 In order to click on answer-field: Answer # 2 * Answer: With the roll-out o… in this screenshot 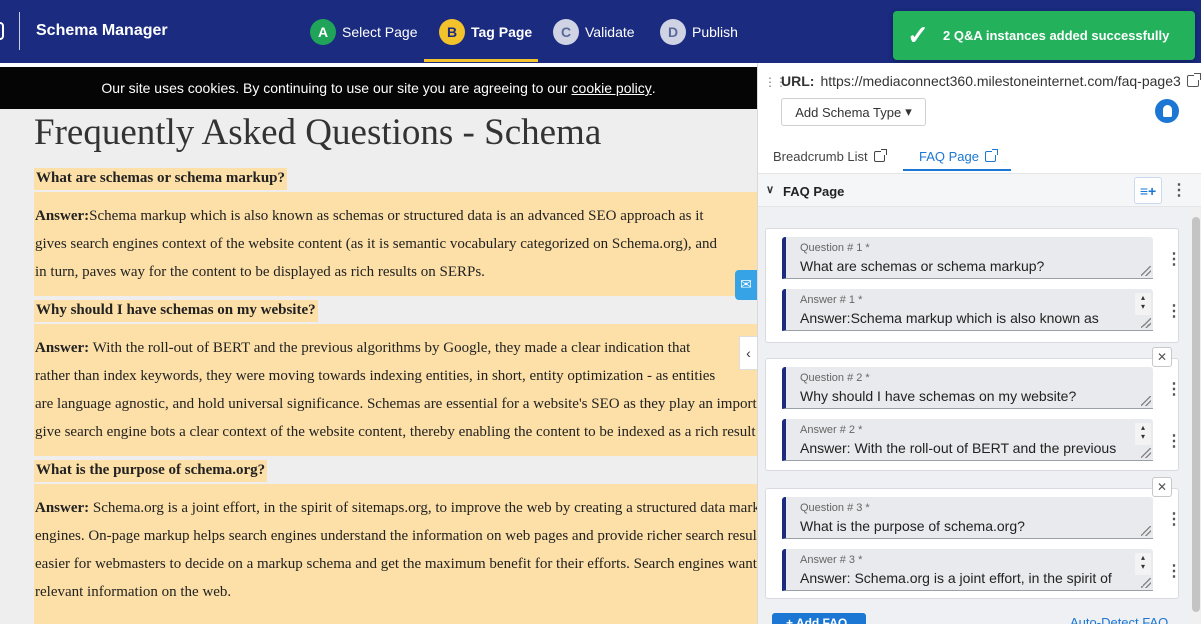, I will do `click(967, 440)`.